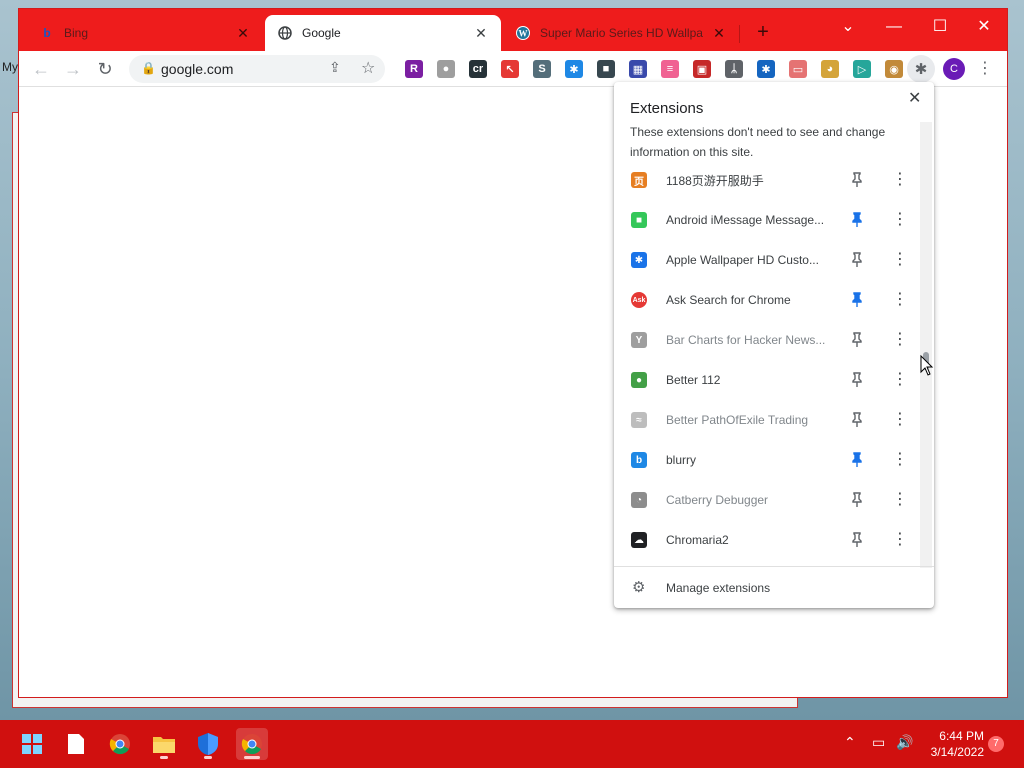 The width and height of the screenshot is (1024, 768). I want to click on url-text: google.com, so click(197, 69).